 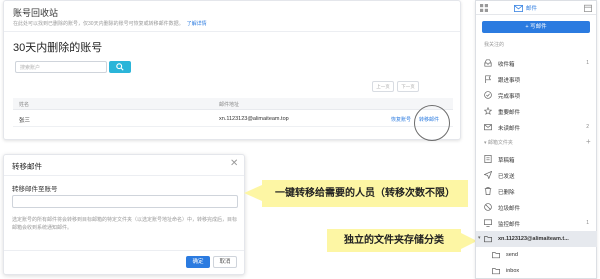 What do you see at coordinates (36, 13) in the screenshot?
I see `breadcrumb: 账号回收站` at bounding box center [36, 13].